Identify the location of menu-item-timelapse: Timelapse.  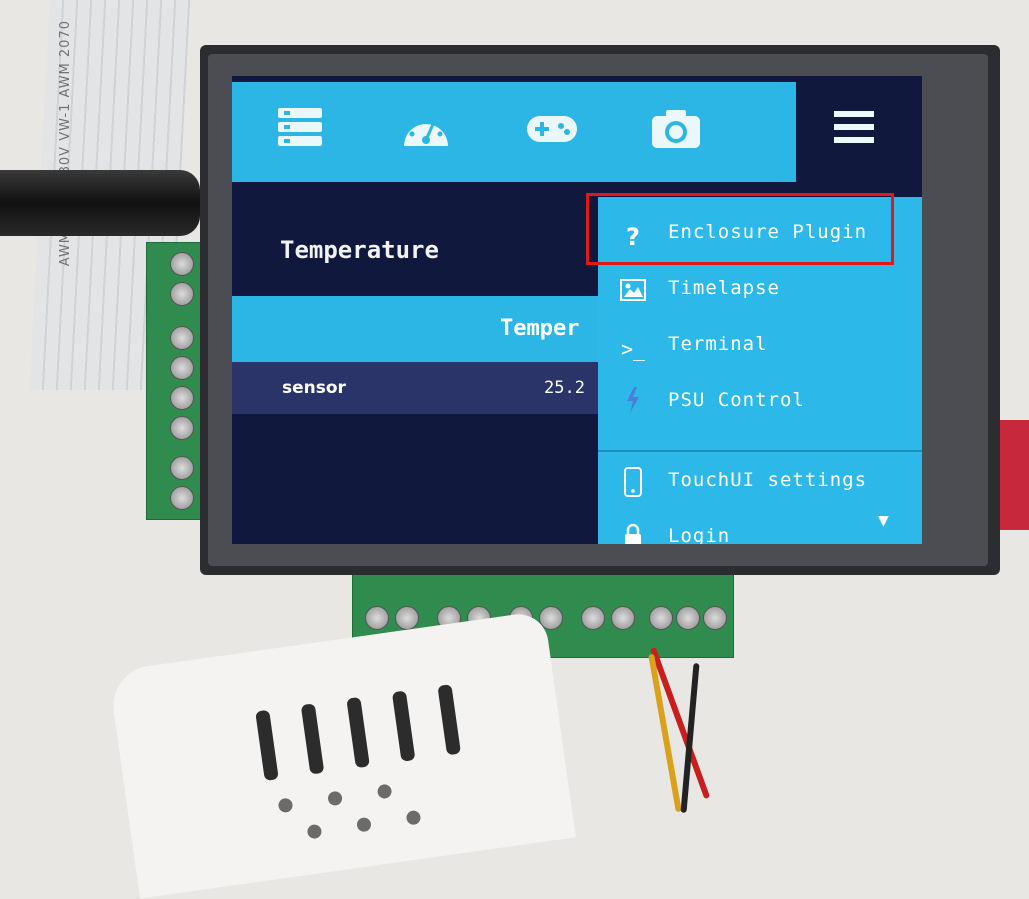
(760, 293).